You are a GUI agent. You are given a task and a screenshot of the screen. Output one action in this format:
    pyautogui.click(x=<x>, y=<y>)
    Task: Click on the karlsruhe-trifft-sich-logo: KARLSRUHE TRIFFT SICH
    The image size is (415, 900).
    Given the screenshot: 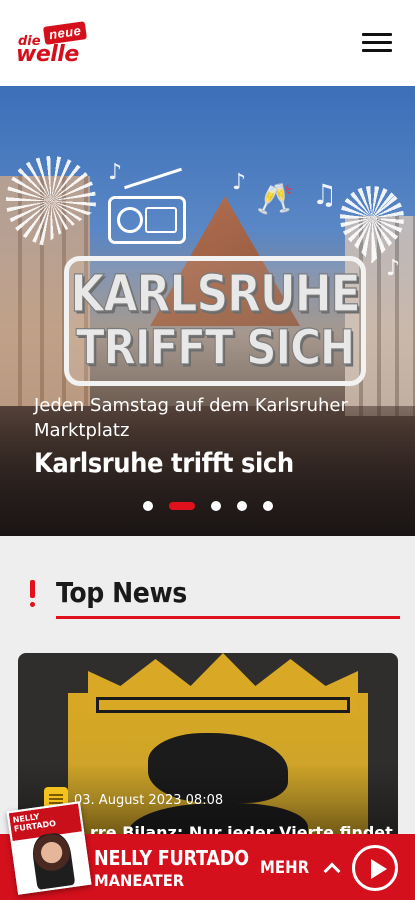 What is the action you would take?
    pyautogui.click(x=215, y=321)
    